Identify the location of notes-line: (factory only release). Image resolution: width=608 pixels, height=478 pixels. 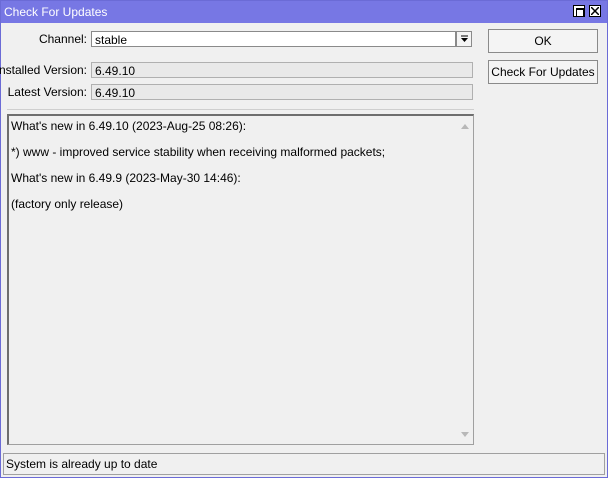
(67, 204).